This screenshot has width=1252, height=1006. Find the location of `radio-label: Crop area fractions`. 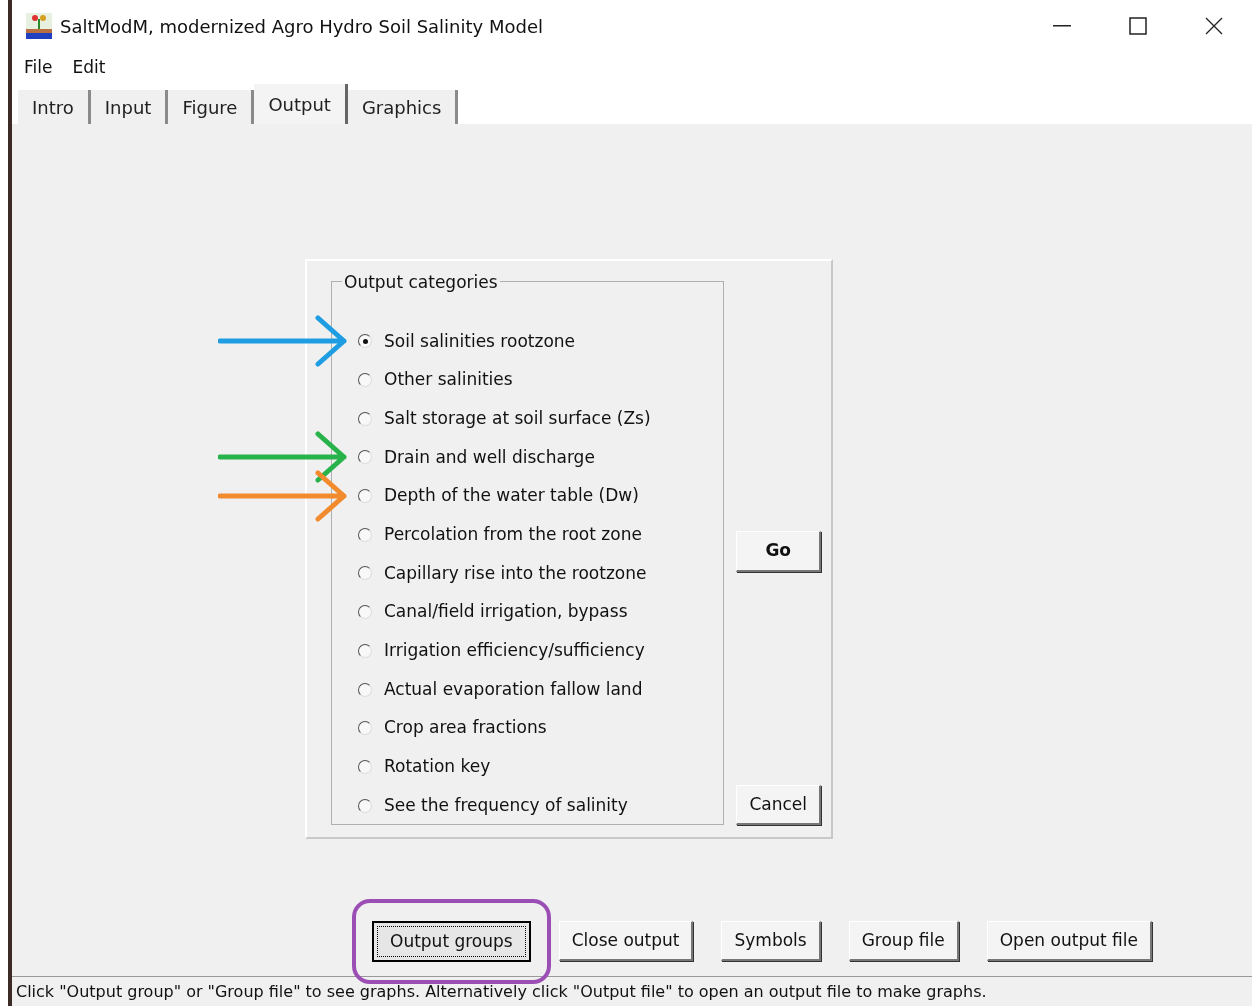

radio-label: Crop area fractions is located at coordinates (465, 728).